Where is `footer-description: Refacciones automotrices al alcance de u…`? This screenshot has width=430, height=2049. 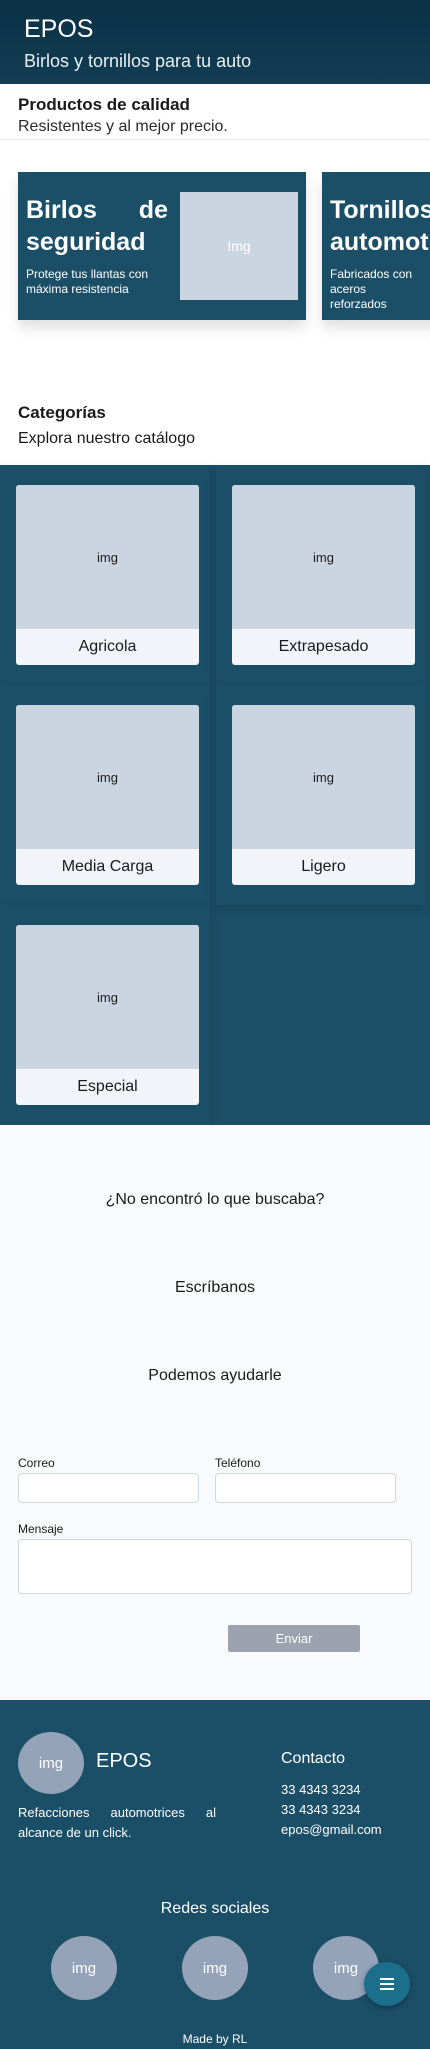
footer-description: Refacciones automotrices al alcance de u… is located at coordinates (117, 1822).